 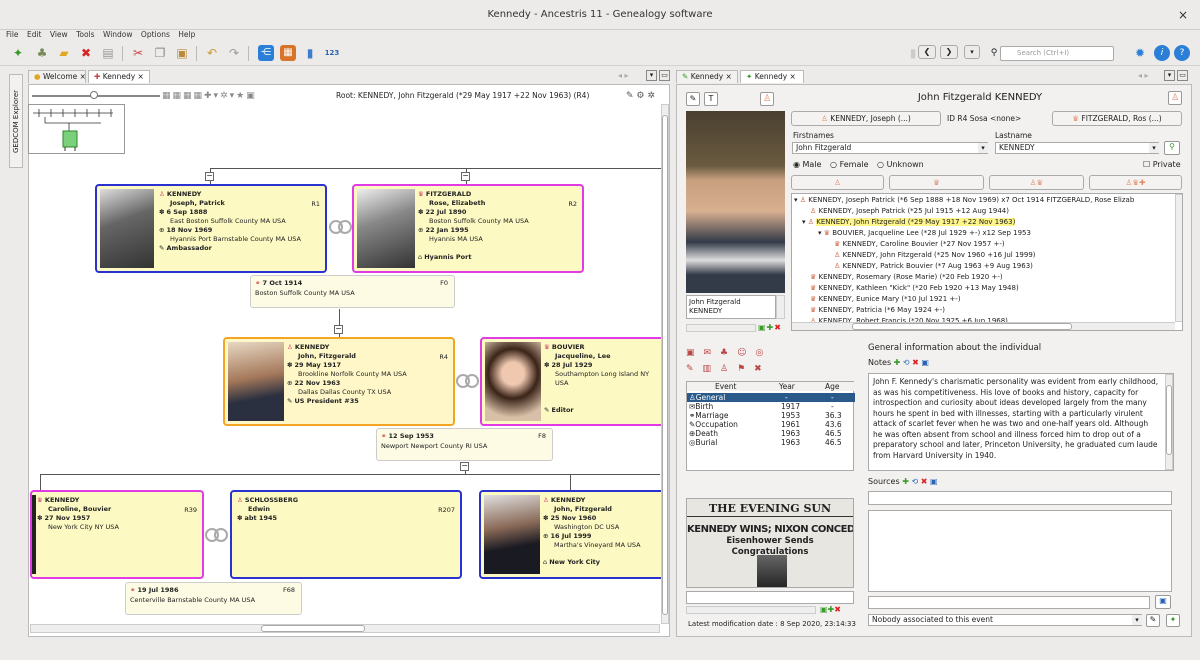 What do you see at coordinates (890, 148) in the screenshot?
I see `firstnames-field: John Fitzgerald` at bounding box center [890, 148].